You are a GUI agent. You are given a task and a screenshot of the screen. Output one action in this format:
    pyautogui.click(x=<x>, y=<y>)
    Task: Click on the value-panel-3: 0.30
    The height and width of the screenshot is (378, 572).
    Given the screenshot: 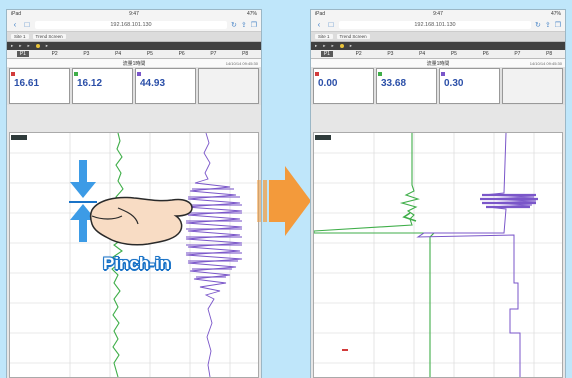 What is the action you would take?
    pyautogui.click(x=469, y=86)
    